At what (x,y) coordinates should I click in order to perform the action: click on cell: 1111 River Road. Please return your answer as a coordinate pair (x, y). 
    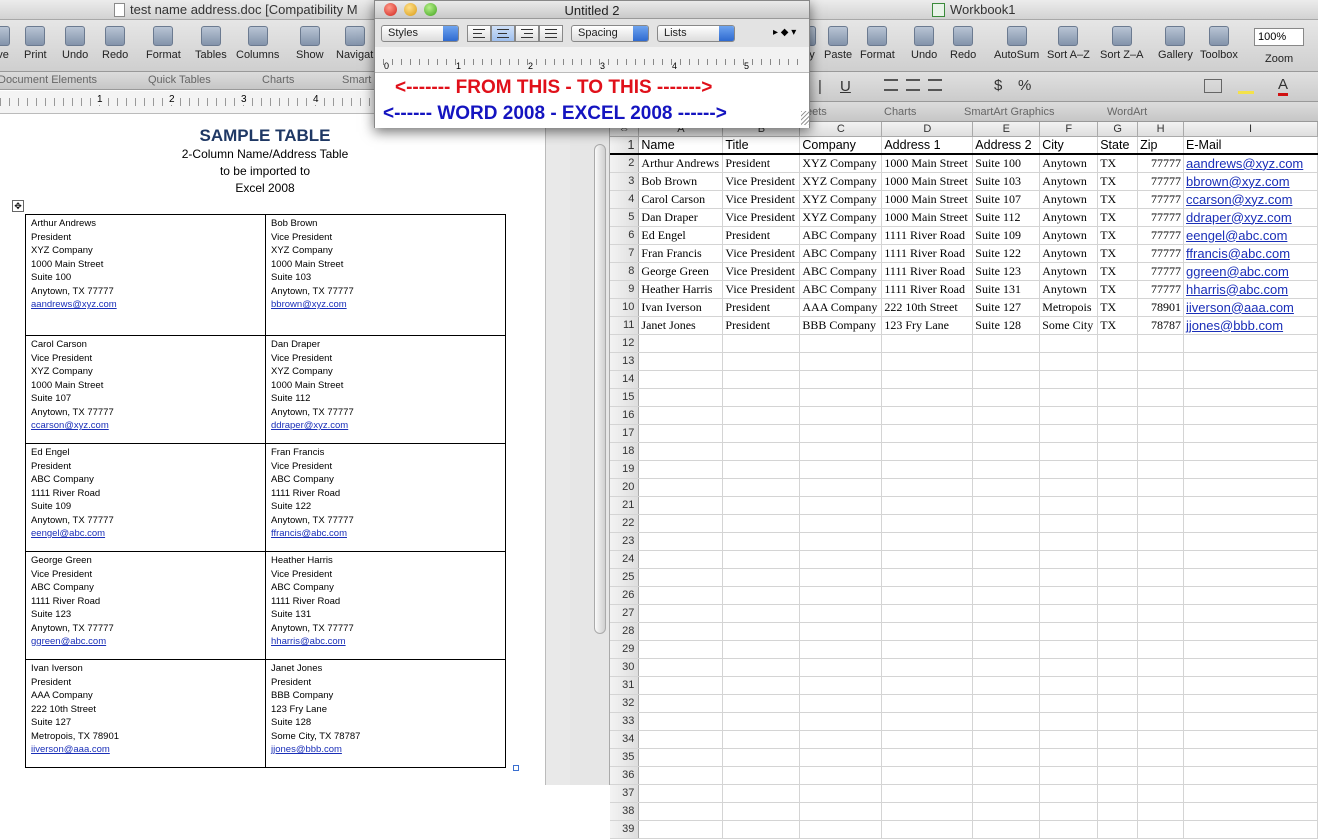
    Looking at the image, I should click on (927, 235).